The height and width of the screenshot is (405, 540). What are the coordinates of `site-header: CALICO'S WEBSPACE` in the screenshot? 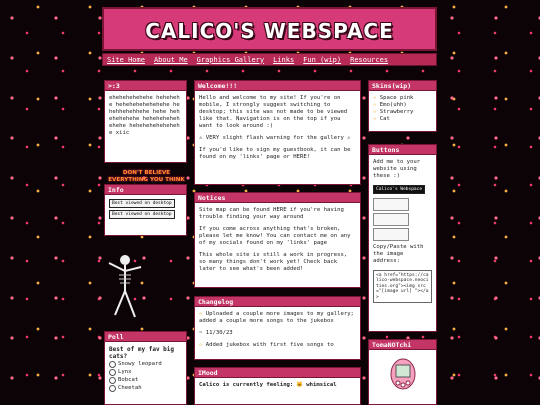 It's located at (269, 29).